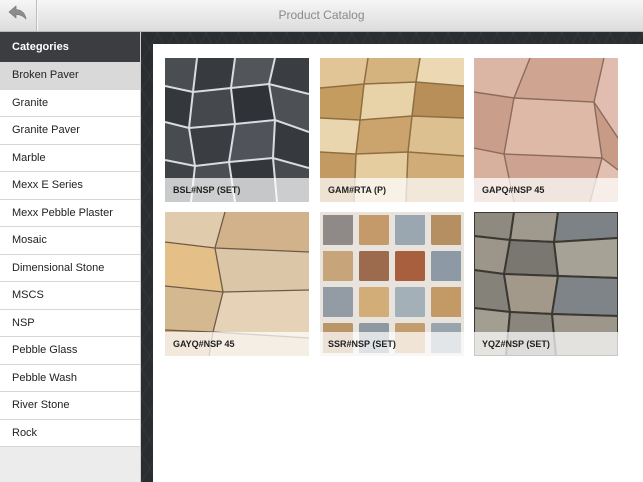  What do you see at coordinates (70, 131) in the screenshot?
I see `category-item-granite-paver: Granite Paver` at bounding box center [70, 131].